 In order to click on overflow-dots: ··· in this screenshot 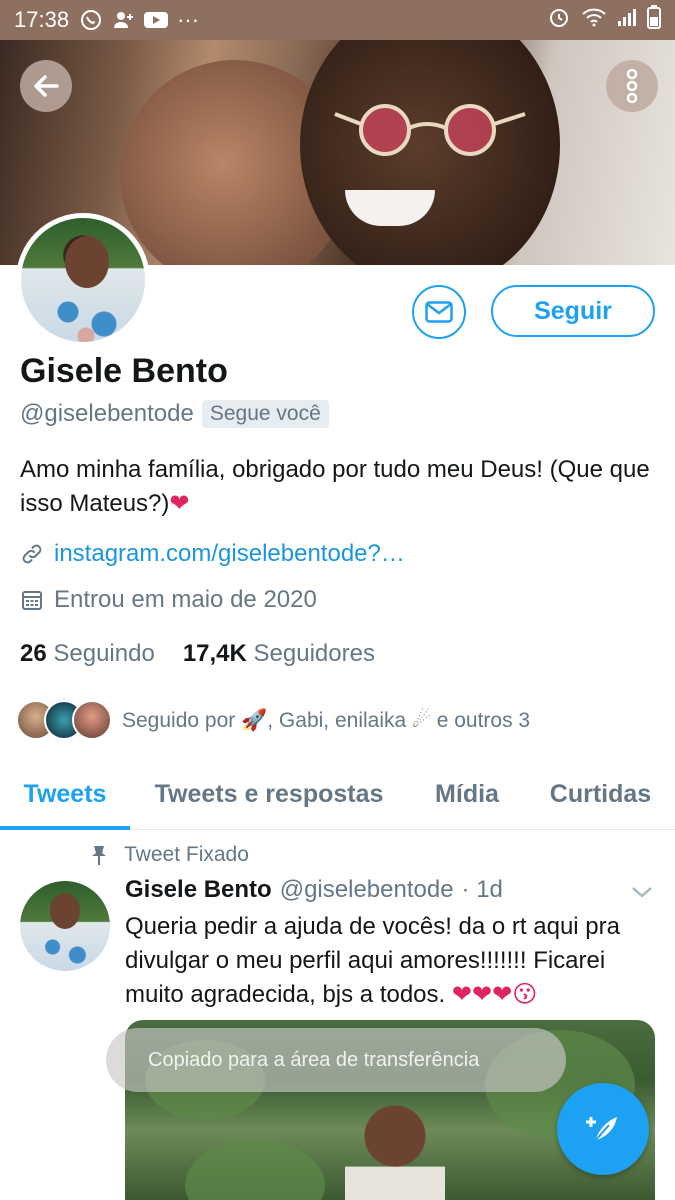, I will do `click(188, 19)`.